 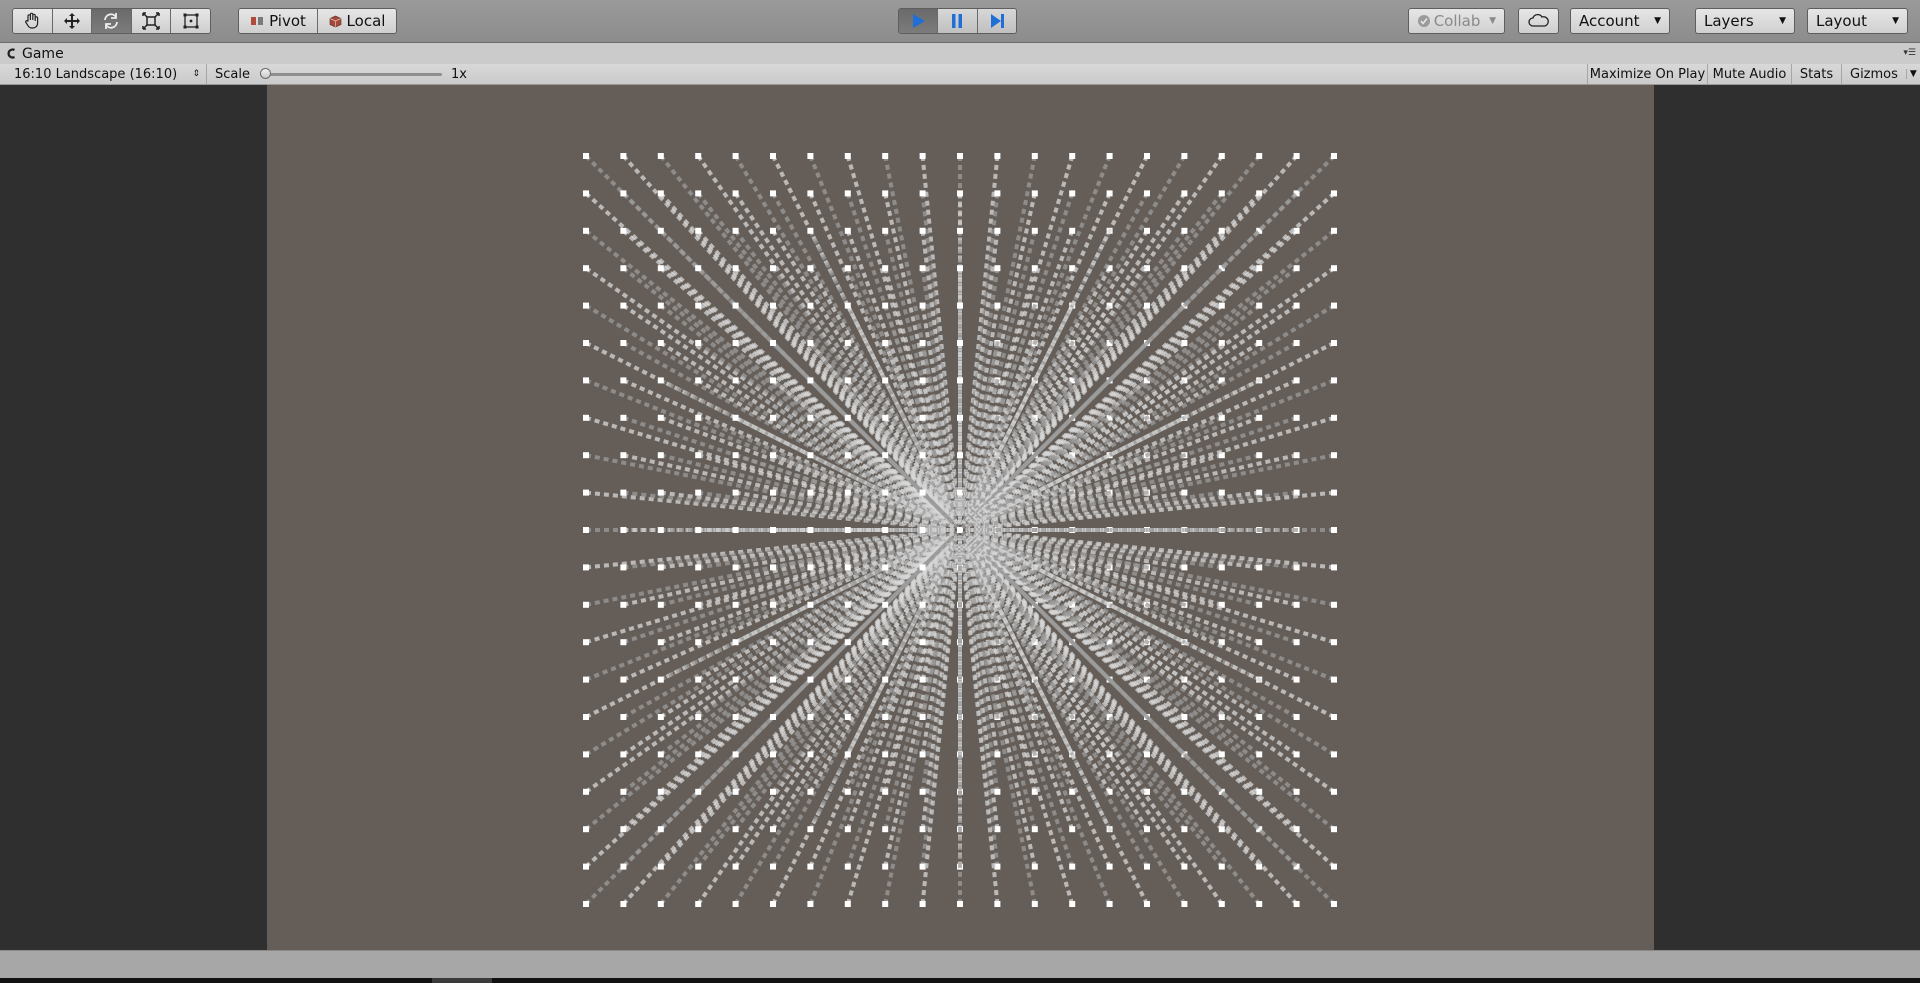 What do you see at coordinates (996, 21) in the screenshot?
I see `step-button` at bounding box center [996, 21].